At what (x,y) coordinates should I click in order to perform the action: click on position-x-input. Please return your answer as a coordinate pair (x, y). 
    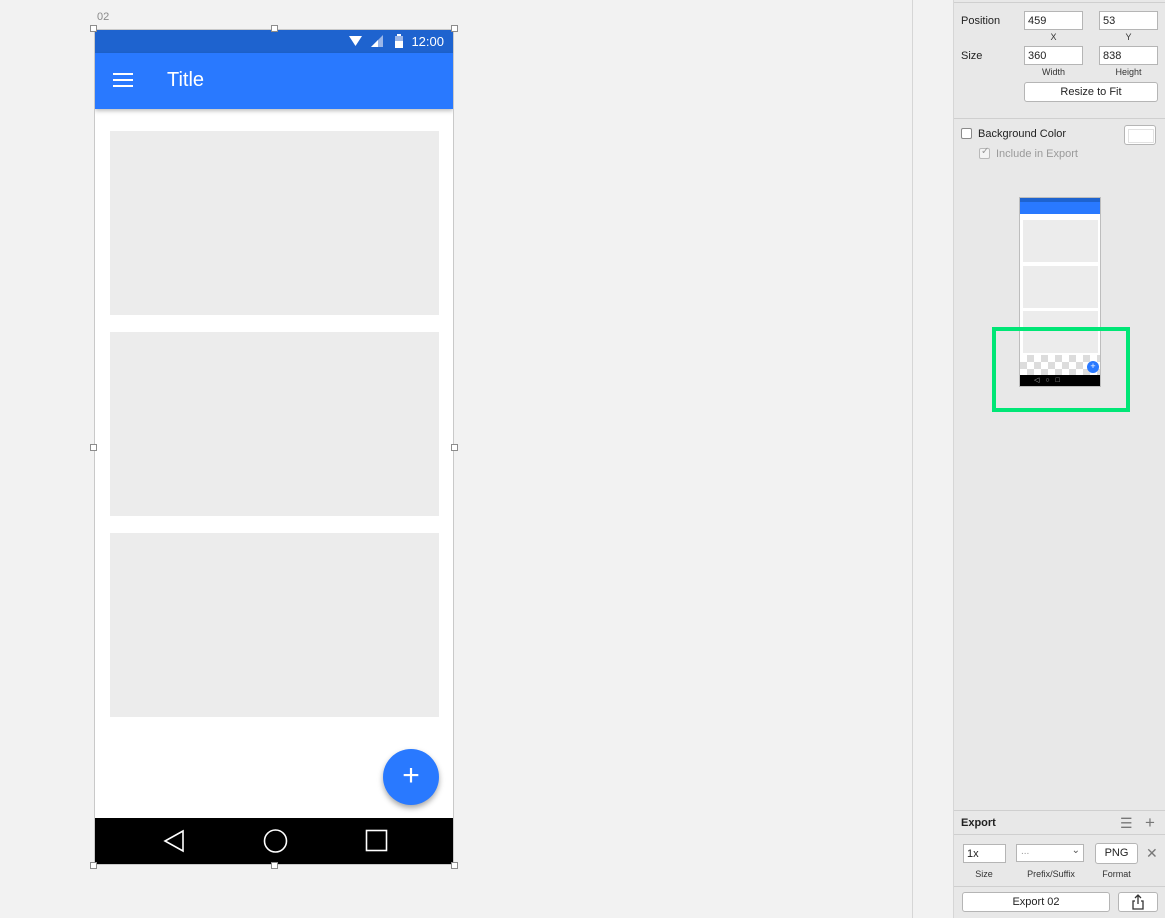
    Looking at the image, I should click on (1053, 20).